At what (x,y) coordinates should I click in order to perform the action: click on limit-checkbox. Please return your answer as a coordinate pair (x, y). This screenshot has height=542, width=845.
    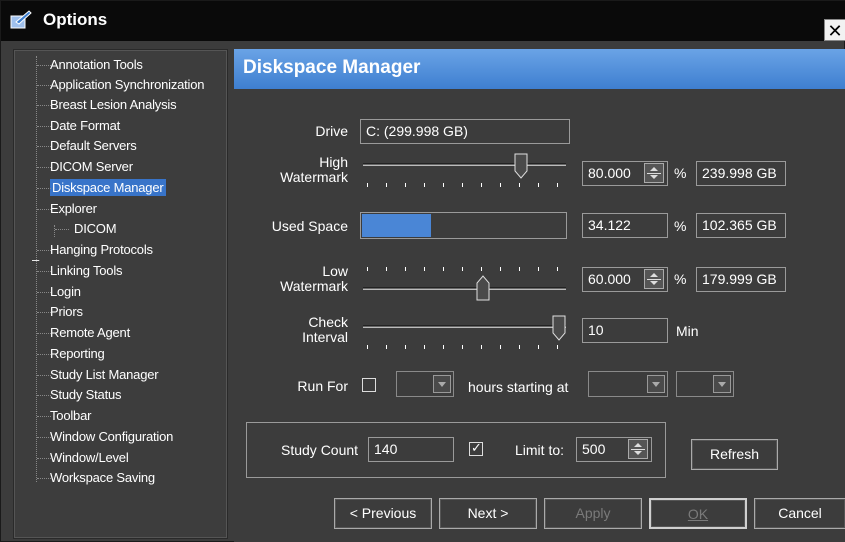
    Looking at the image, I should click on (476, 448).